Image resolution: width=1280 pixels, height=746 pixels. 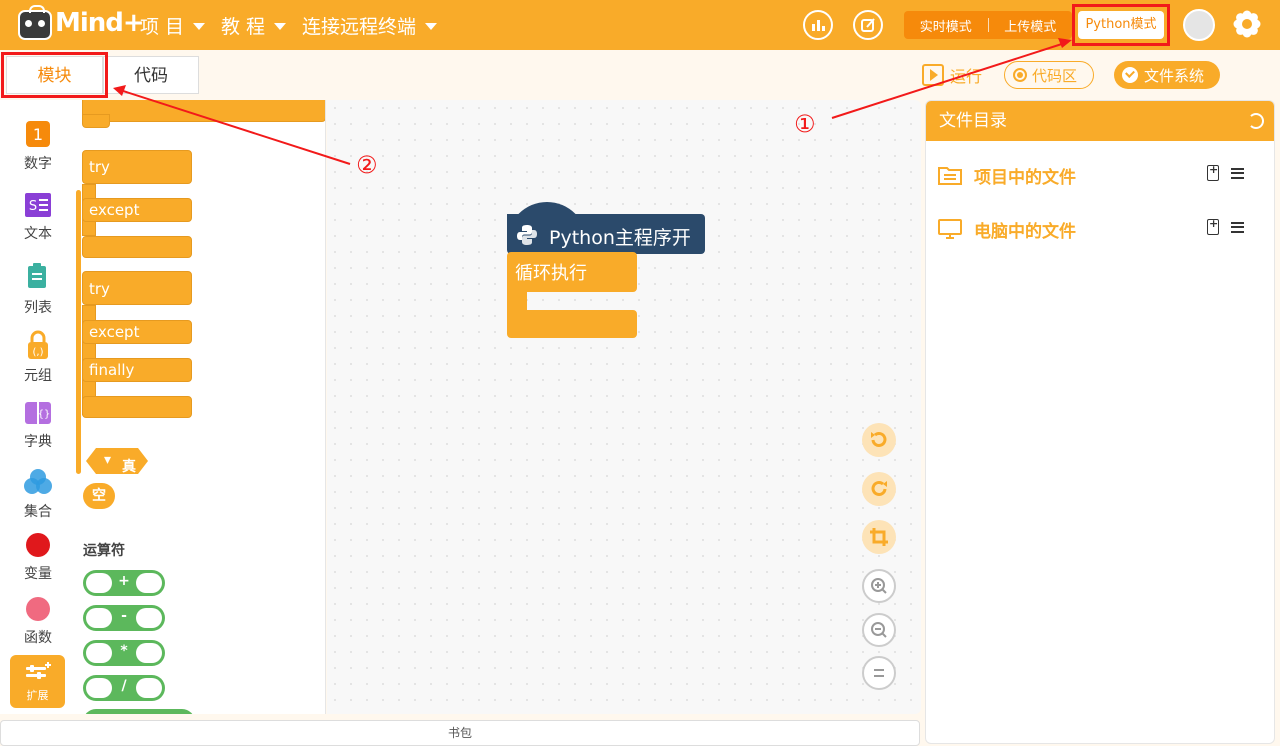 I want to click on chevron-down-icon, so click(x=431, y=26).